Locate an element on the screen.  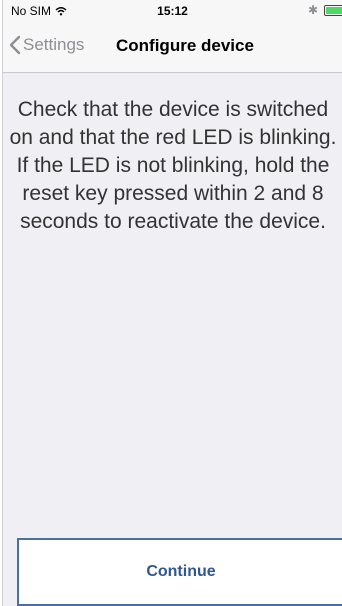
chevron-left-icon is located at coordinates (15, 45).